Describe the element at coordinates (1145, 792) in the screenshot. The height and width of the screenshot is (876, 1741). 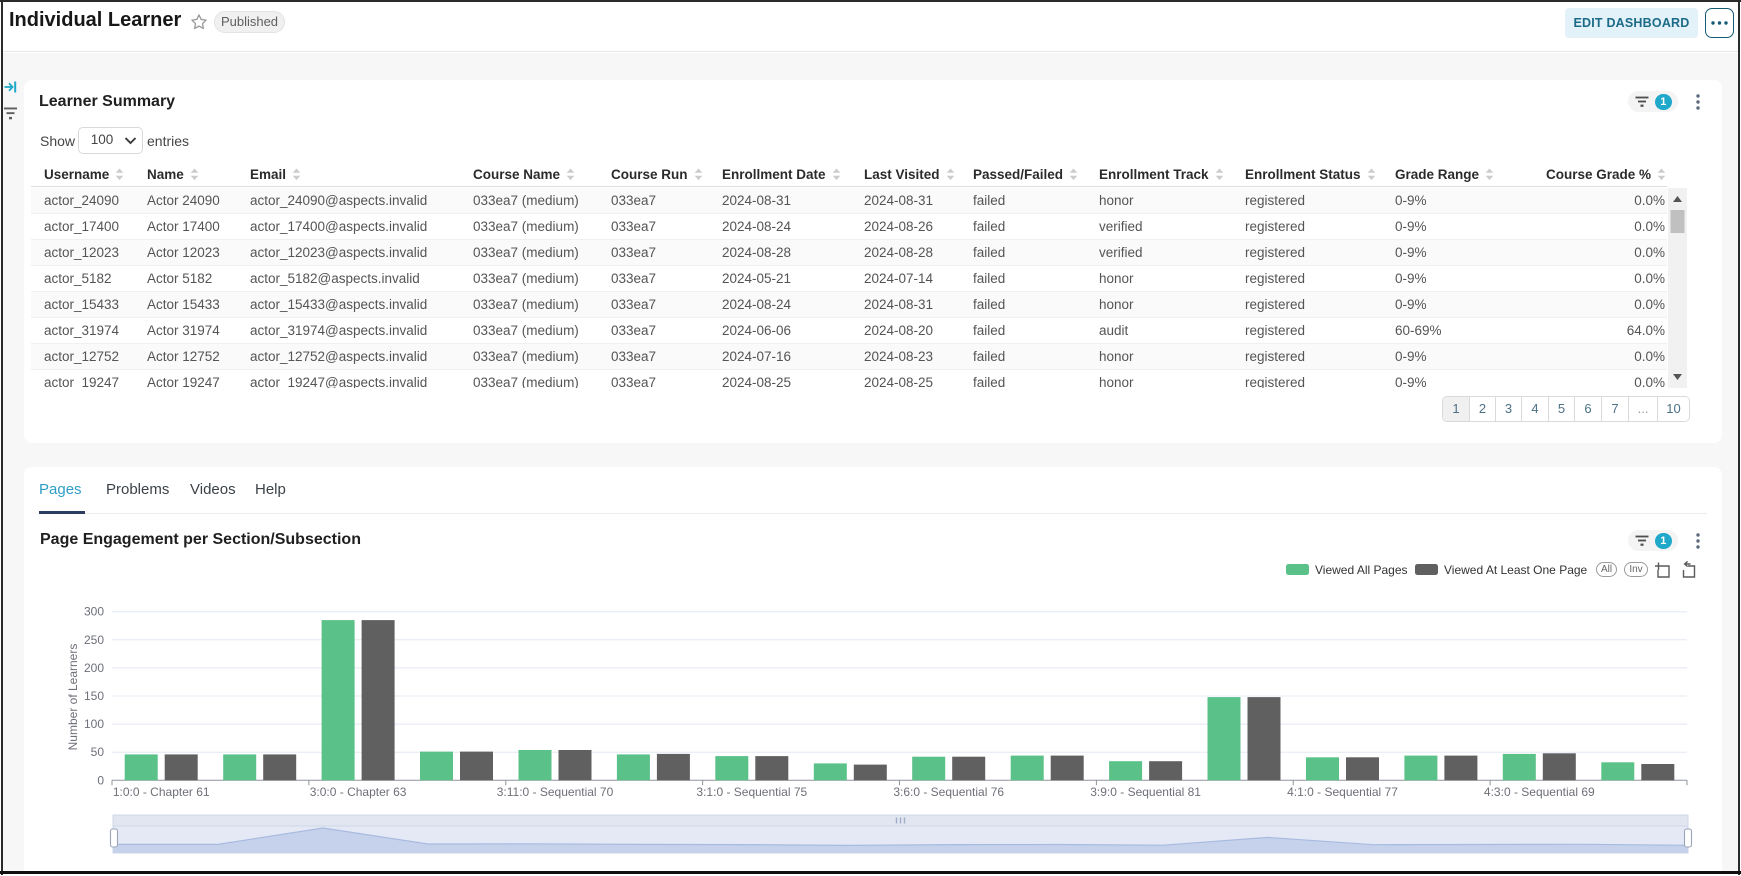
I see `svg-text: 3:9:0 - Sequential 81` at that location.